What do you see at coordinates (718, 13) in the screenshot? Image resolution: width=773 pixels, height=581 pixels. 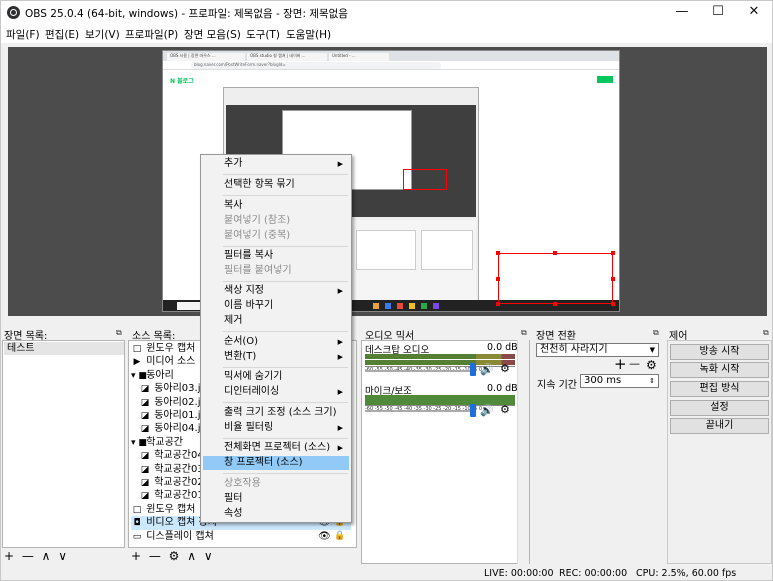 I see `maximize-button: ☐` at bounding box center [718, 13].